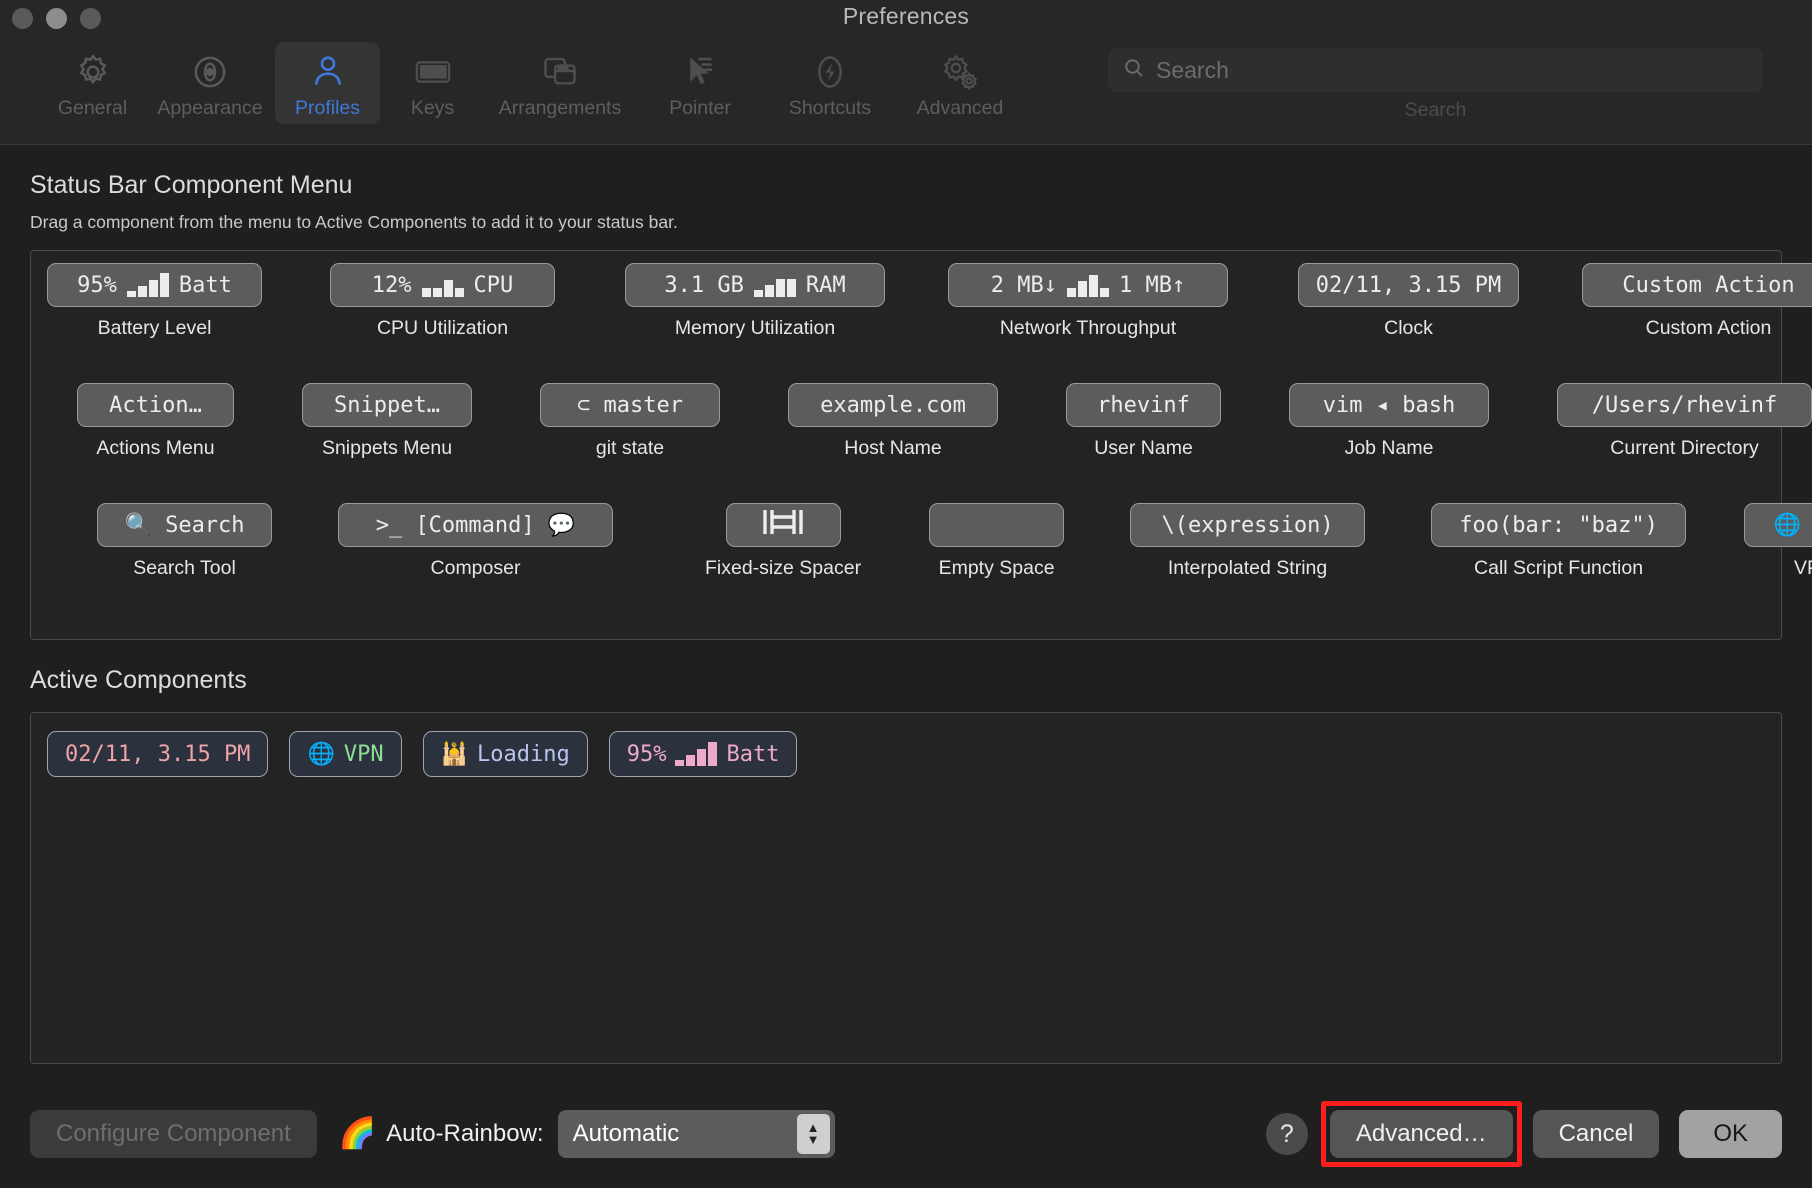  What do you see at coordinates (475, 525) in the screenshot?
I see `component-chip: >_ [Command] 💬` at bounding box center [475, 525].